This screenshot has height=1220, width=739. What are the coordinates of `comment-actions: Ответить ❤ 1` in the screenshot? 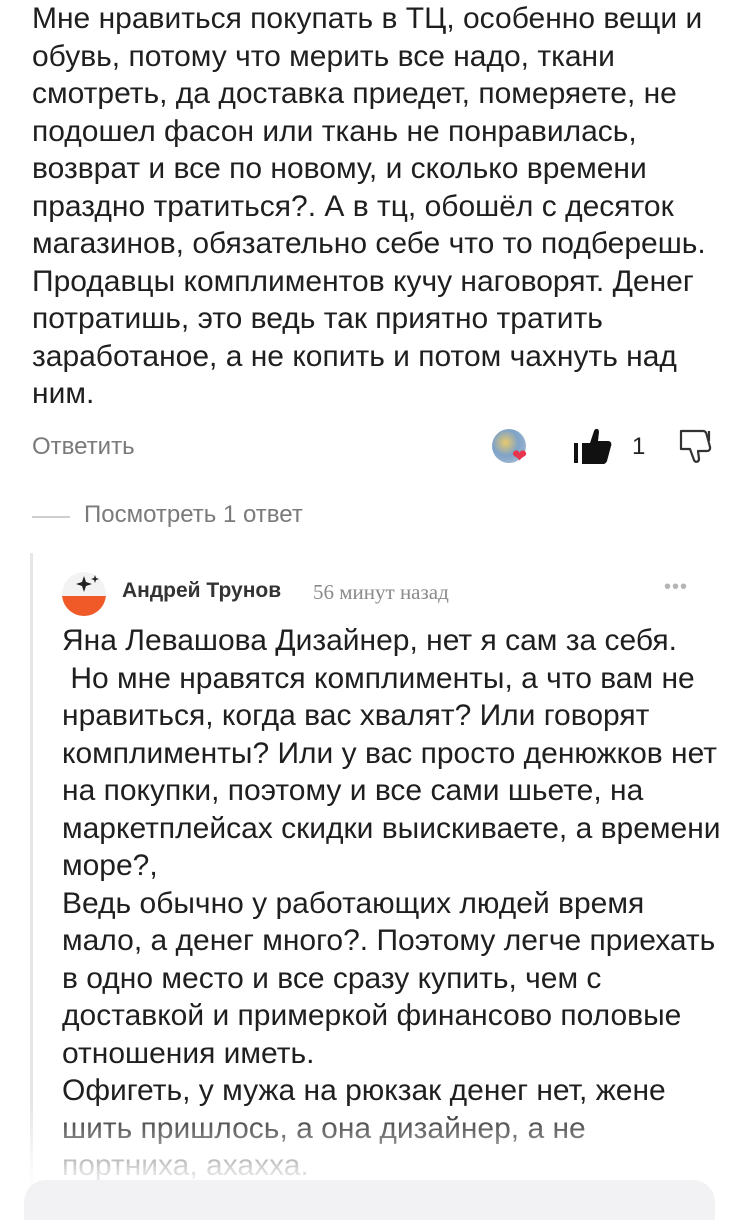 It's located at (377, 449).